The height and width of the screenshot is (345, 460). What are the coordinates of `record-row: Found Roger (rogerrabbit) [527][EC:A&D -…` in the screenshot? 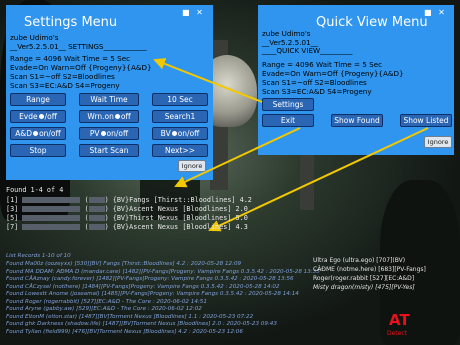 It's located at (106, 301).